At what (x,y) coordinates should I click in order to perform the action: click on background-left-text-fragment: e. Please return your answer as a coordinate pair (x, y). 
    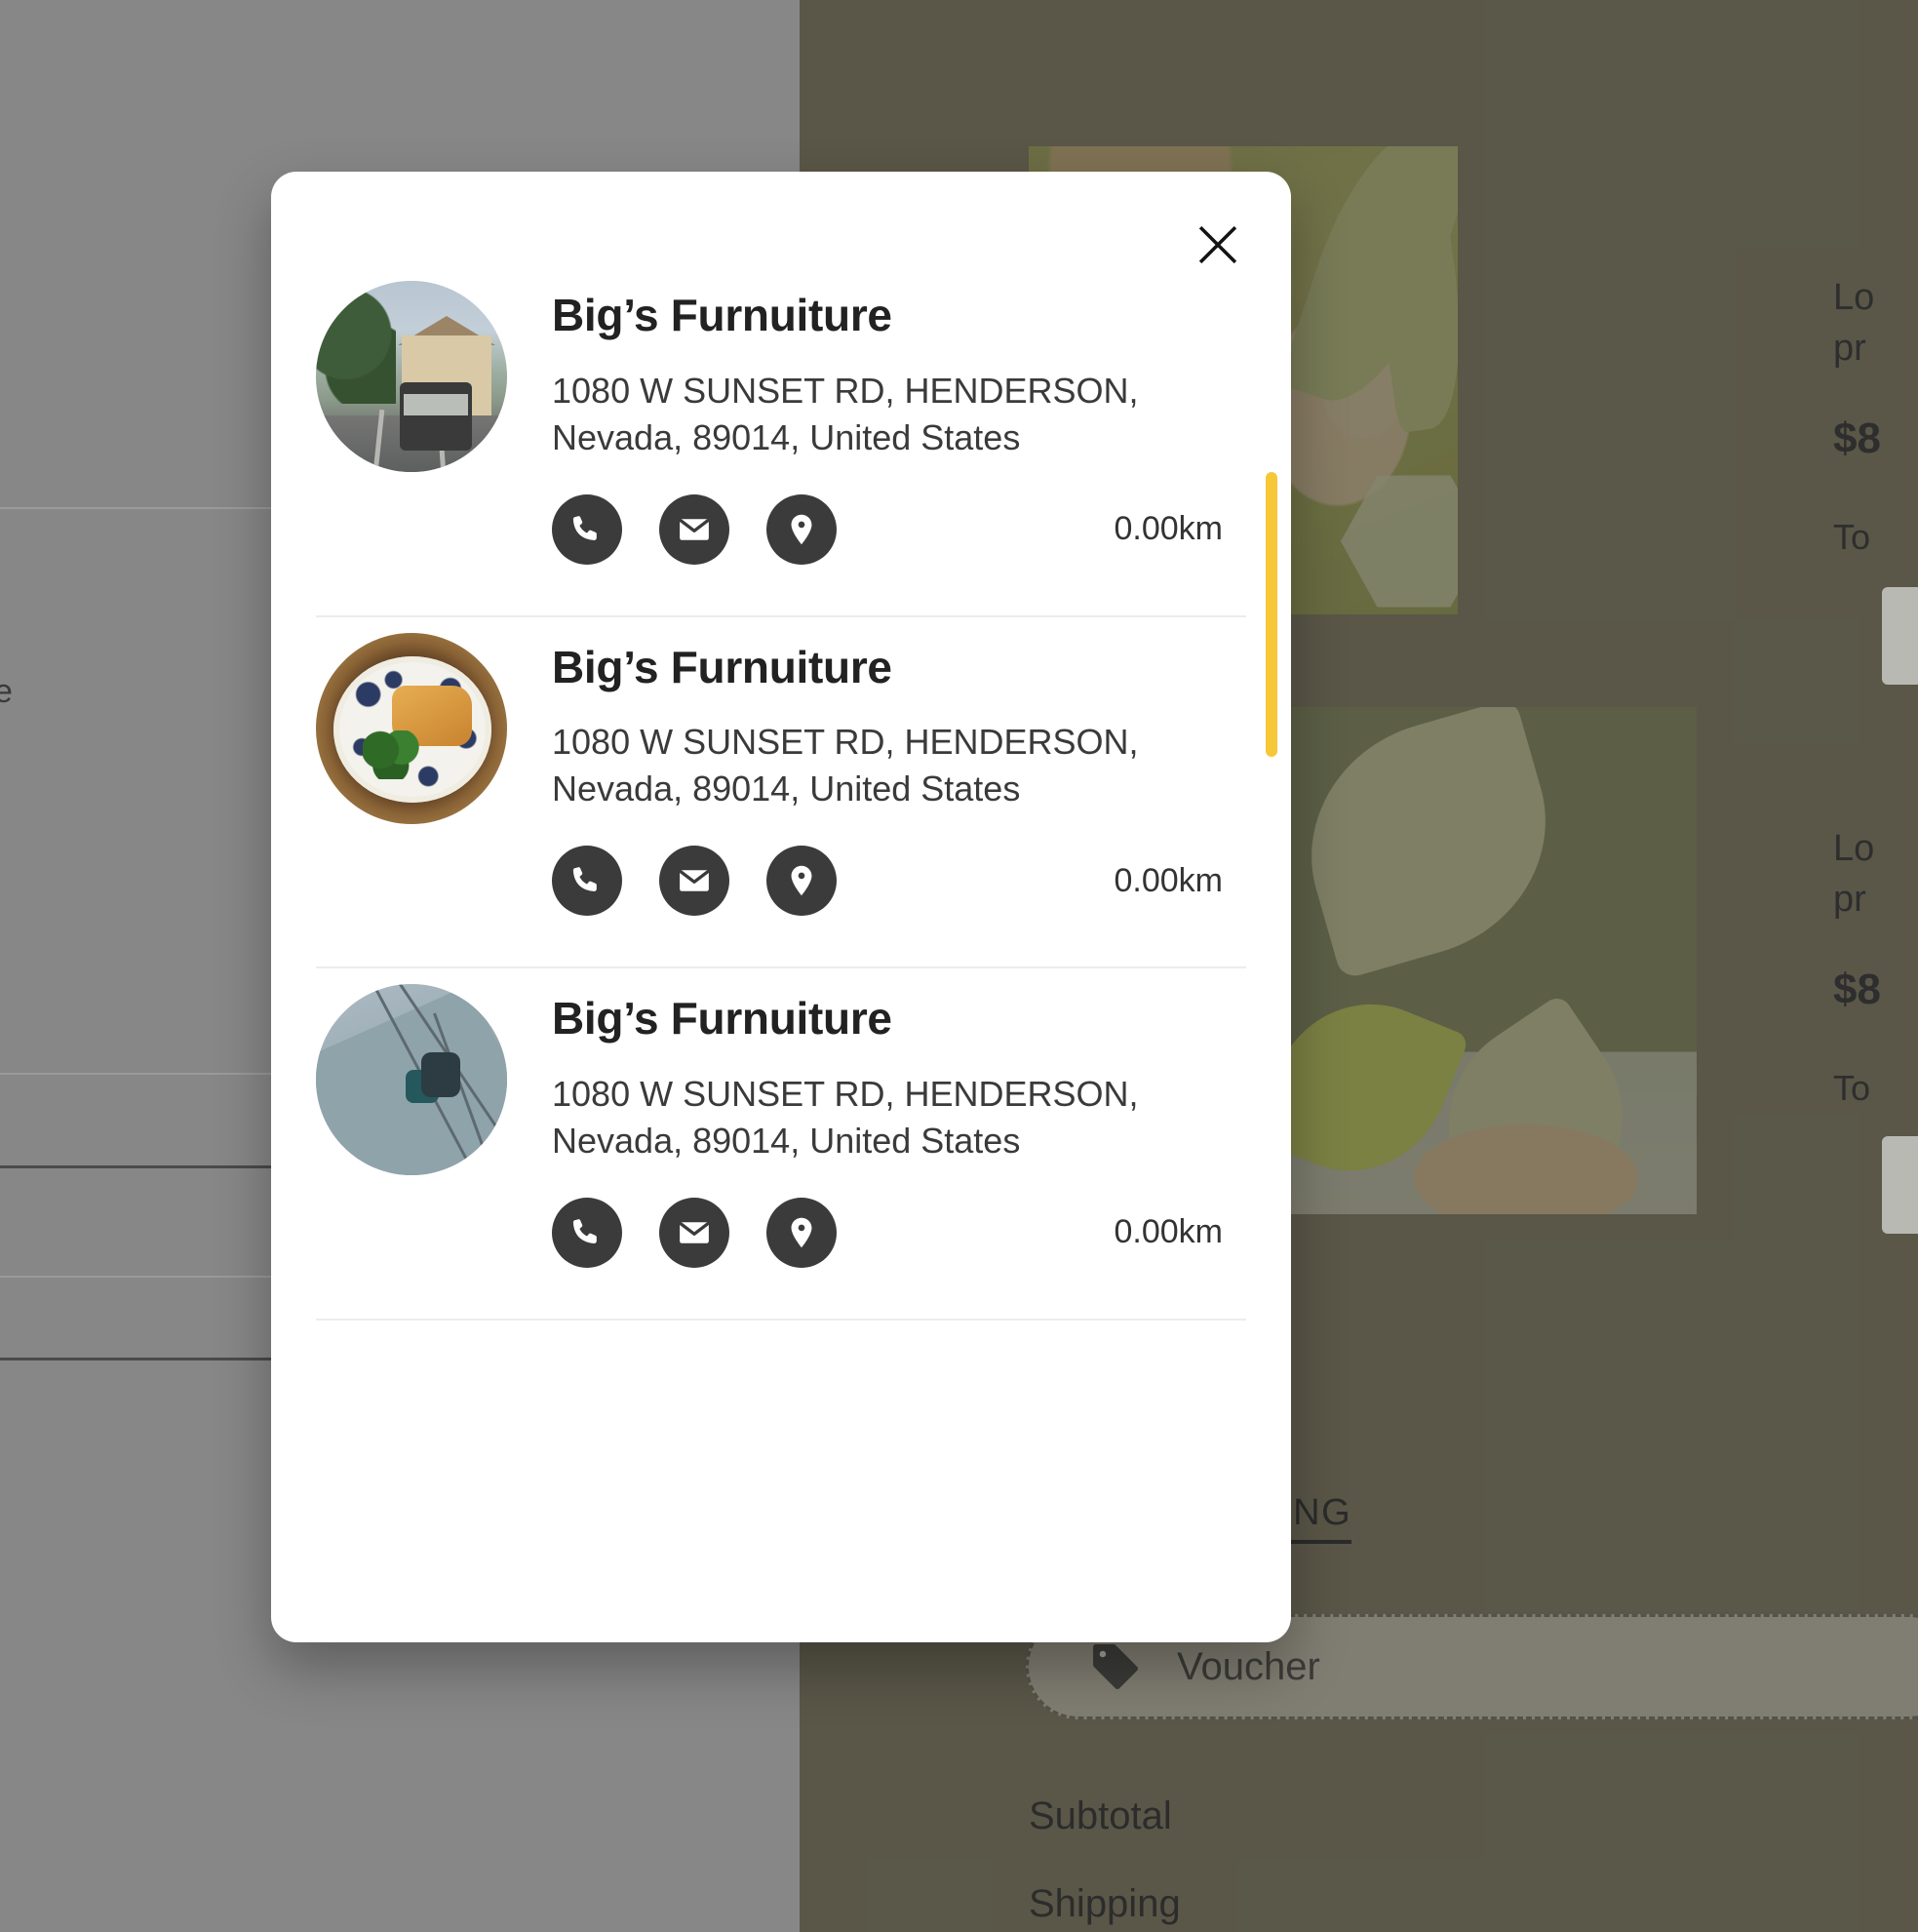
    Looking at the image, I should click on (7, 691).